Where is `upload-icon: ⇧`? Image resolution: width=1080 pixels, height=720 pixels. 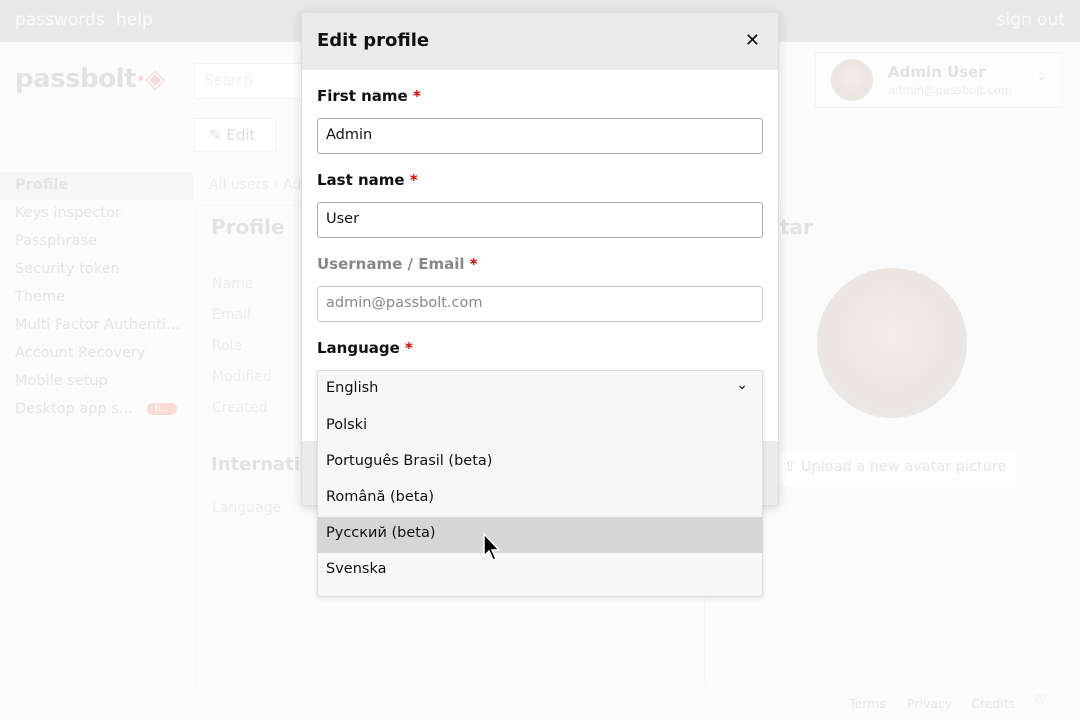 upload-icon: ⇧ is located at coordinates (792, 467).